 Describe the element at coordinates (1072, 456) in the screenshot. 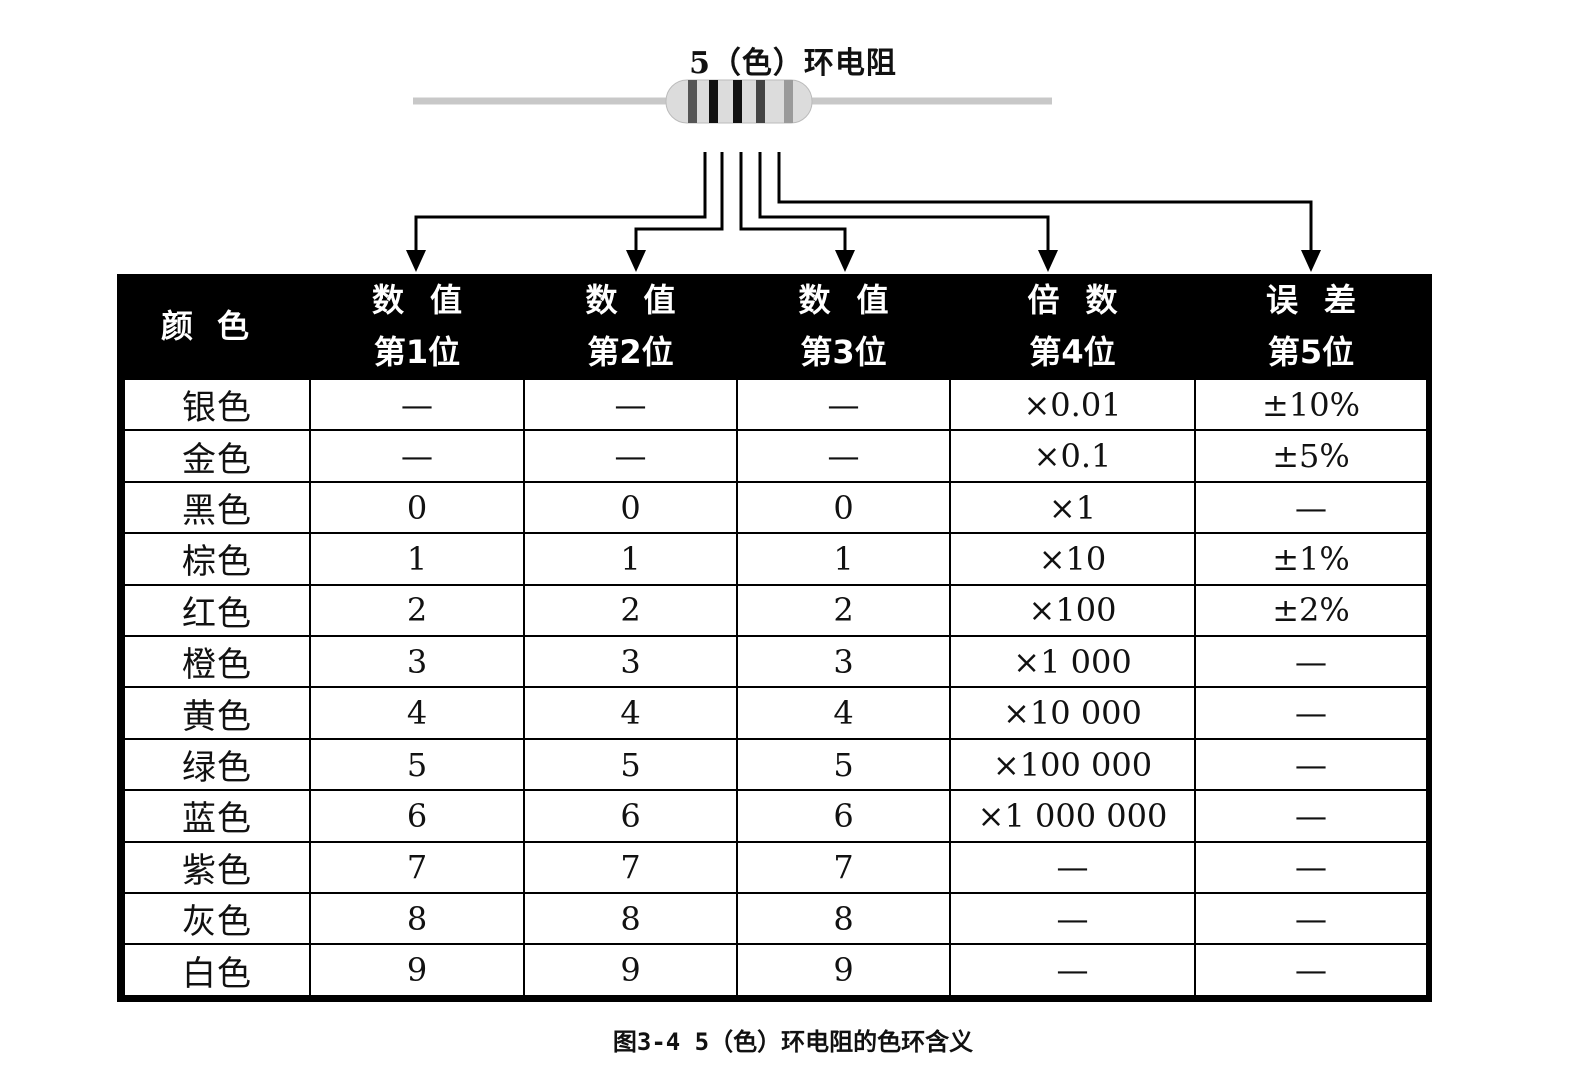

I see `cell-multiplier: ×0.1` at that location.